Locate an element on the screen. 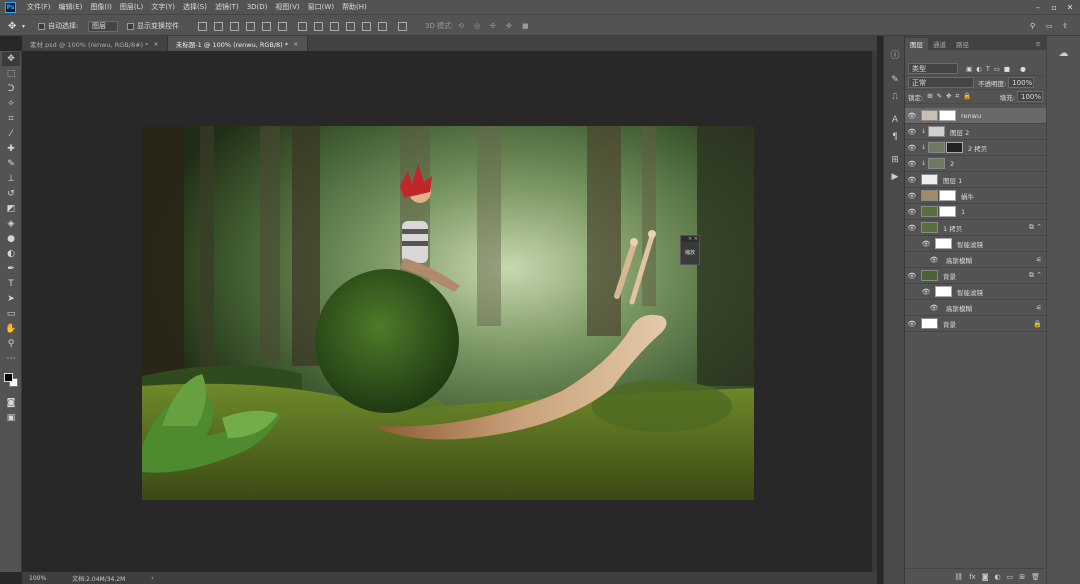 The height and width of the screenshot is (584, 1080). opacity-field: 100% is located at coordinates (1021, 82).